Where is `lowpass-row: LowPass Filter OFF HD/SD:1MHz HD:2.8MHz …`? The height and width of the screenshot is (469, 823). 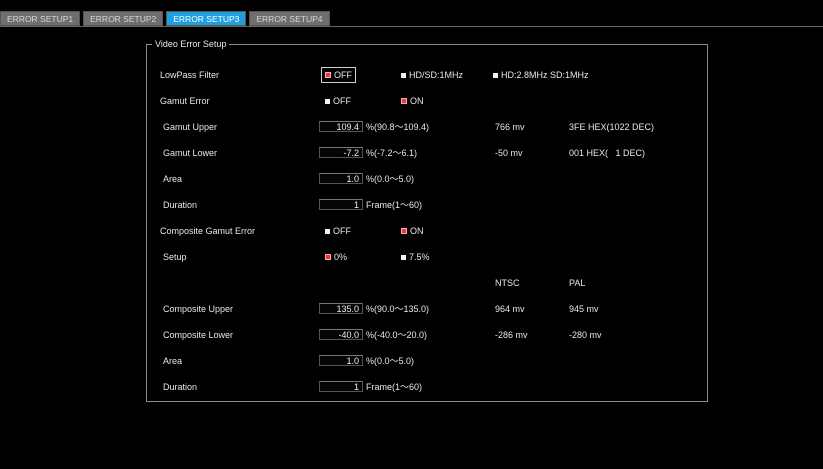 lowpass-row: LowPass Filter OFF HD/SD:1MHz HD:2.8MHz … is located at coordinates (427, 75).